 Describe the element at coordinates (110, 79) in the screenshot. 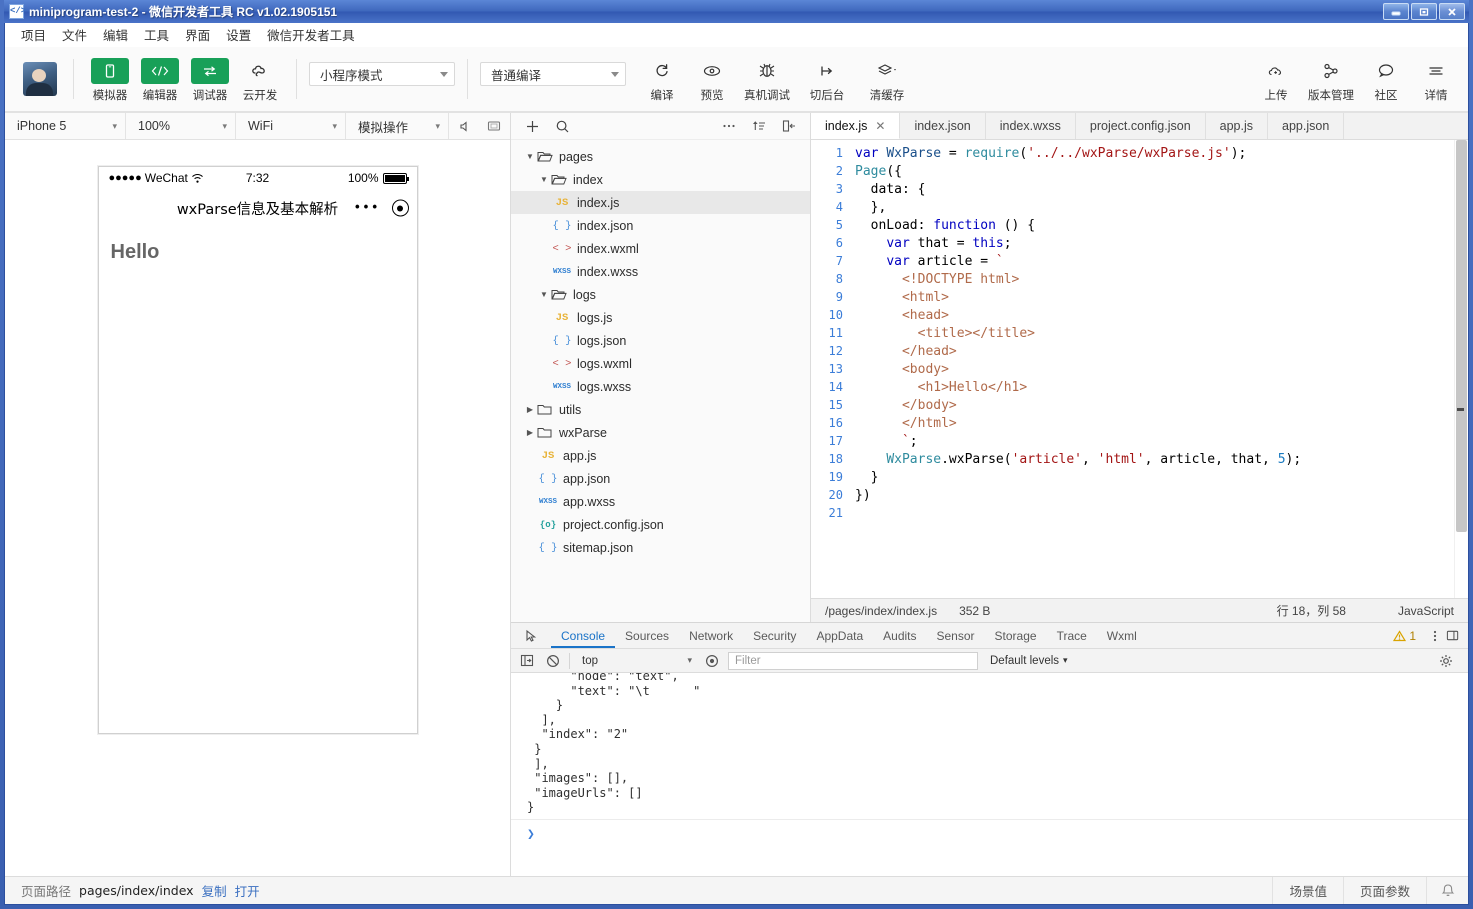

I see `simulator-toggle-button: 模拟器` at that location.